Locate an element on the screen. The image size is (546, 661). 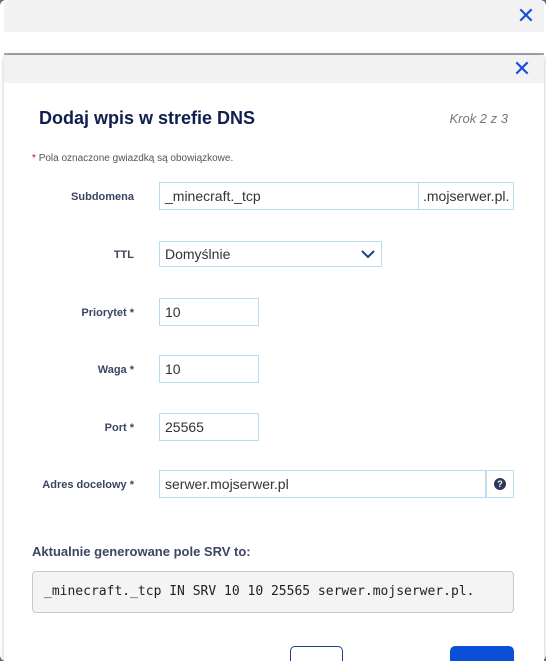
ttl-selected-value: Domyślnie is located at coordinates (198, 254).